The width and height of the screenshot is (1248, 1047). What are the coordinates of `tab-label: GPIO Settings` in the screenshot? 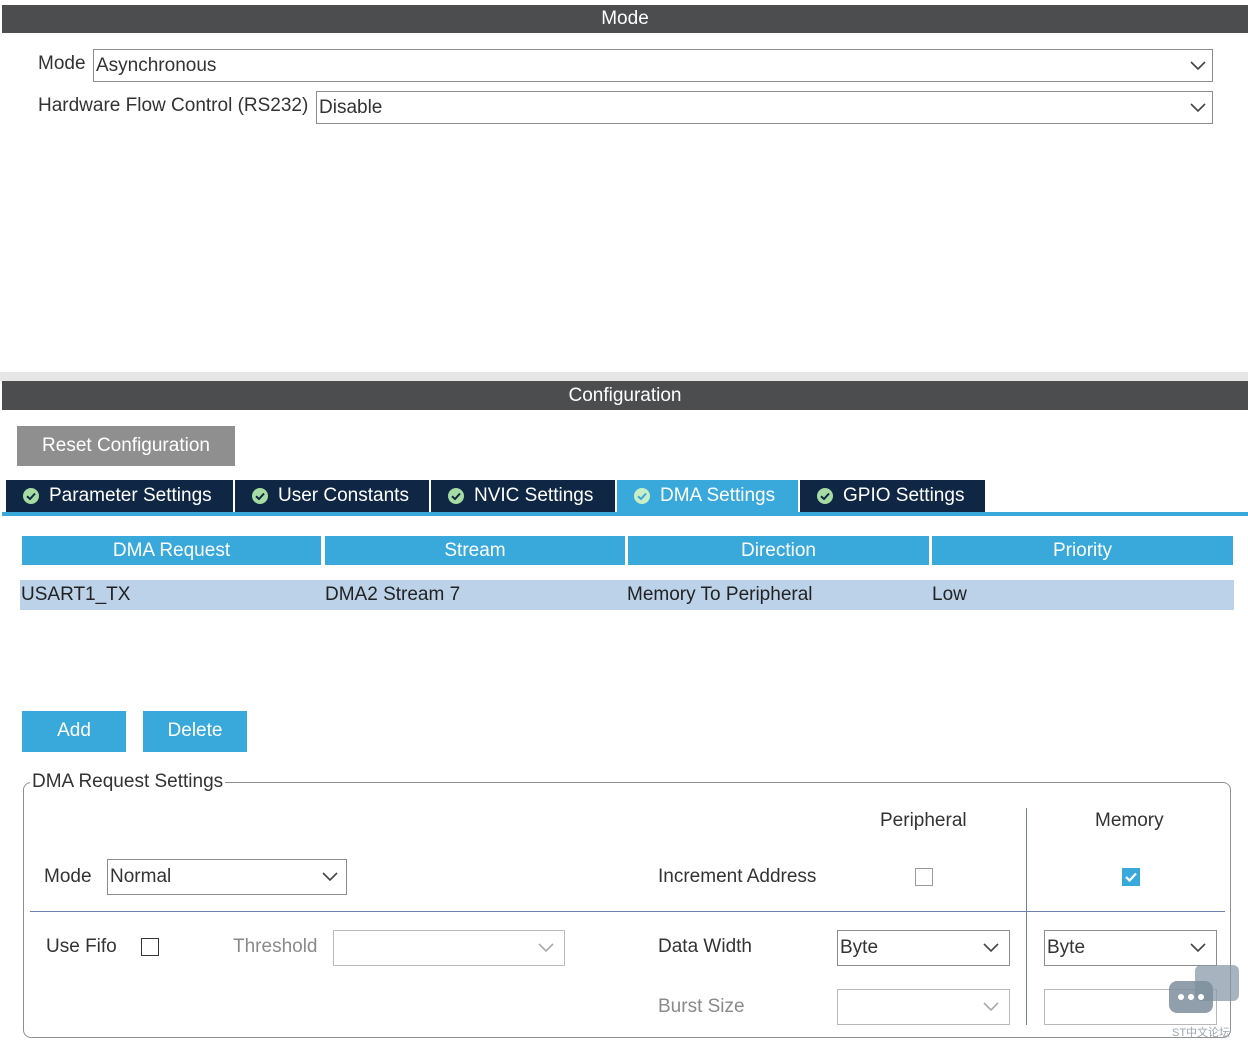 It's located at (904, 495).